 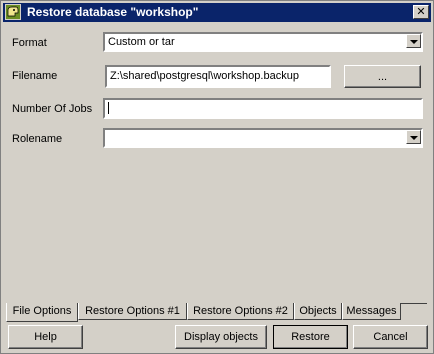 I want to click on format-combo: Custom or tar, so click(x=263, y=42).